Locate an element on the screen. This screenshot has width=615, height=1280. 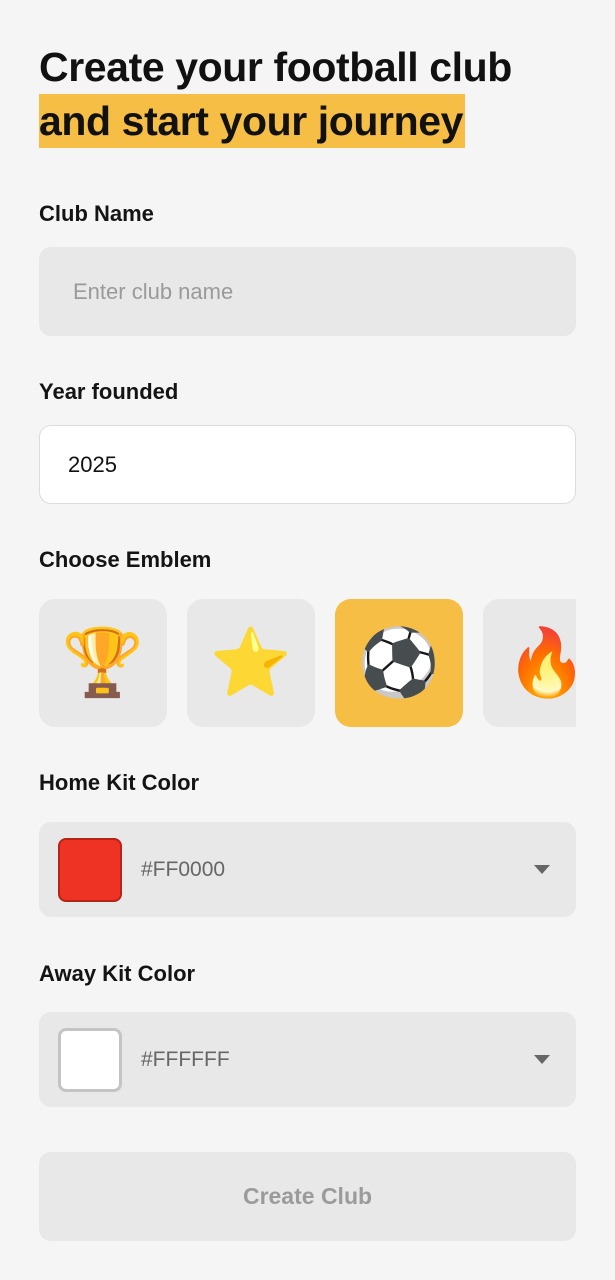
title-line-2-highlighted: and start your journey is located at coordinates (252, 121).